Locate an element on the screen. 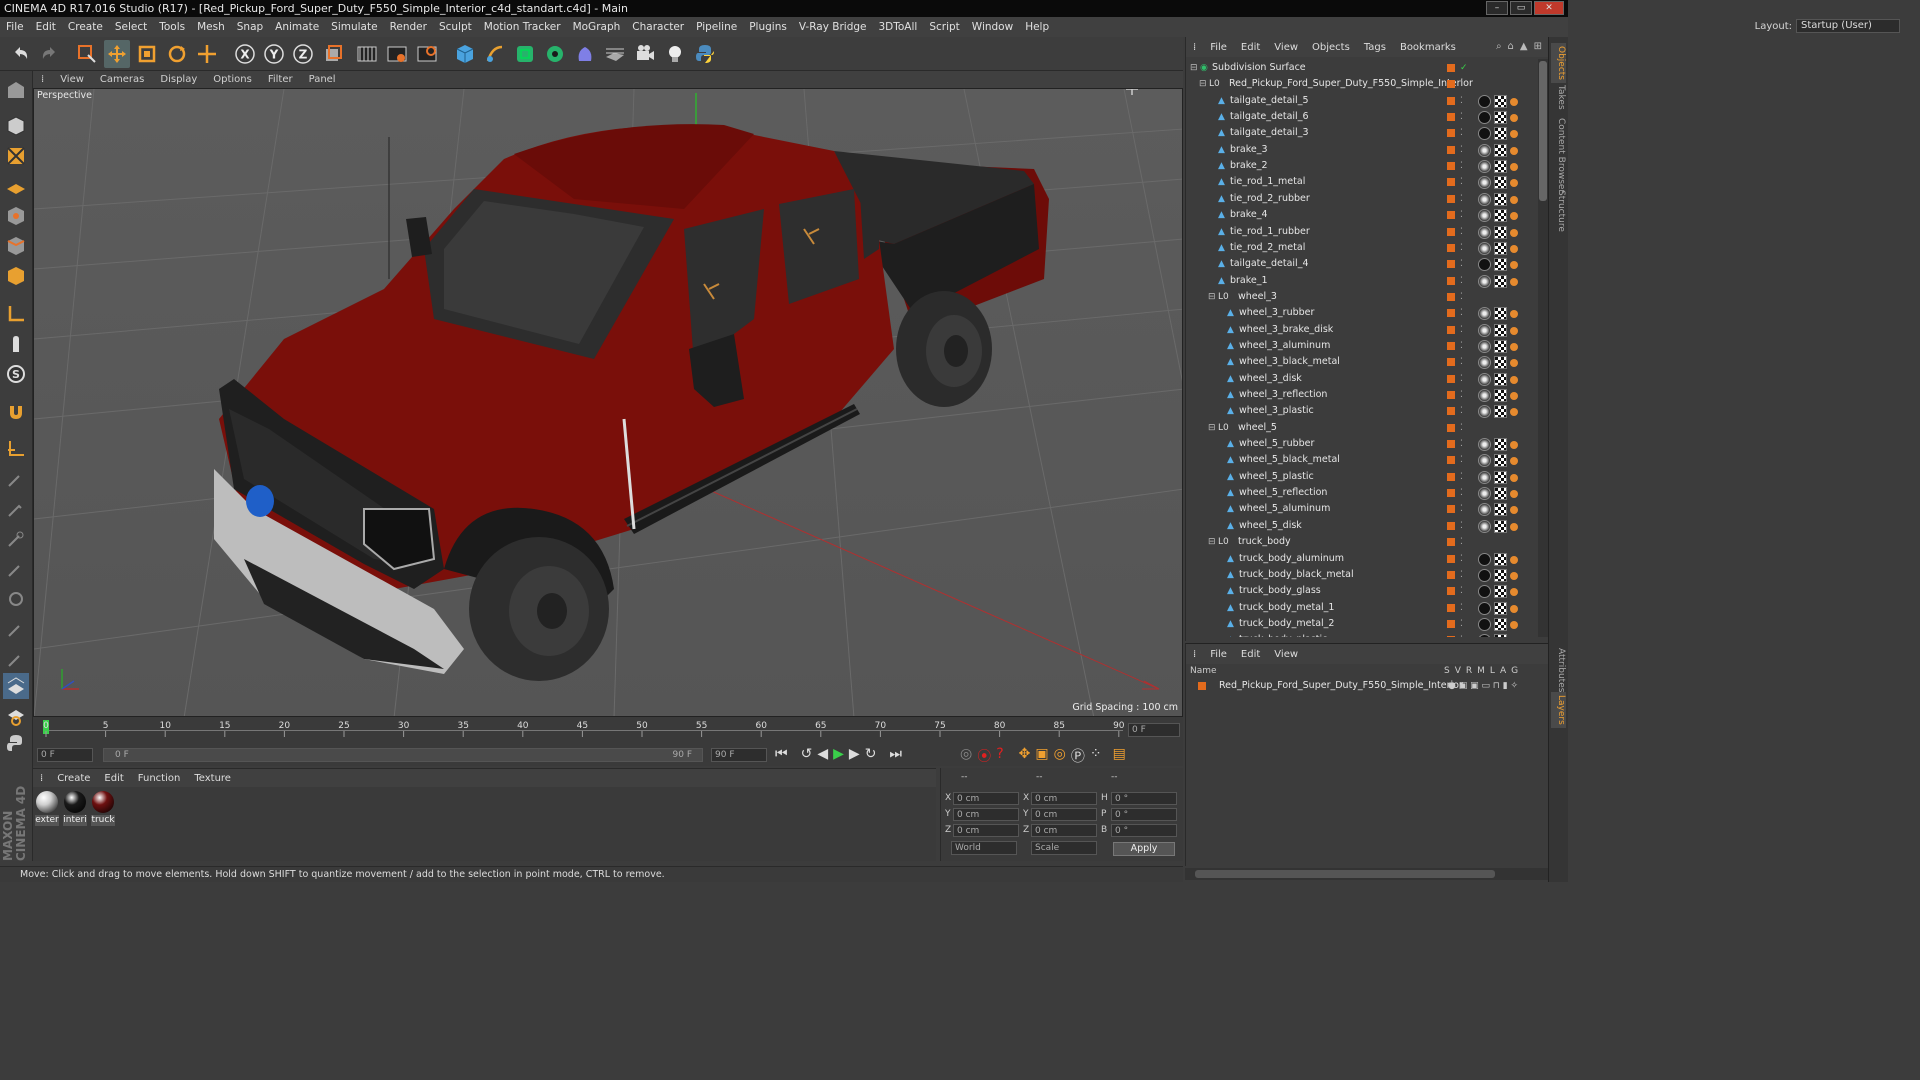  texture-mode-icon is located at coordinates (16, 156).